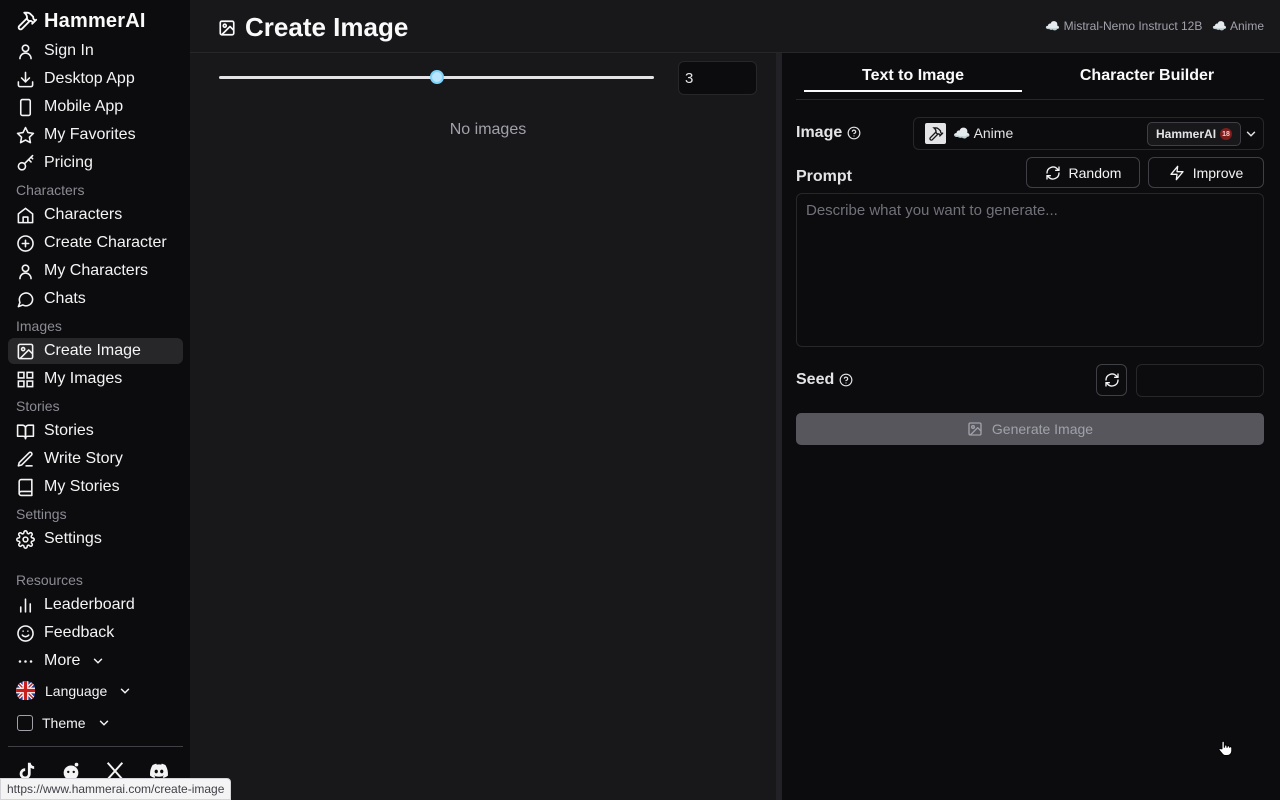 The image size is (1280, 800). I want to click on section-label-stories: Stories, so click(38, 406).